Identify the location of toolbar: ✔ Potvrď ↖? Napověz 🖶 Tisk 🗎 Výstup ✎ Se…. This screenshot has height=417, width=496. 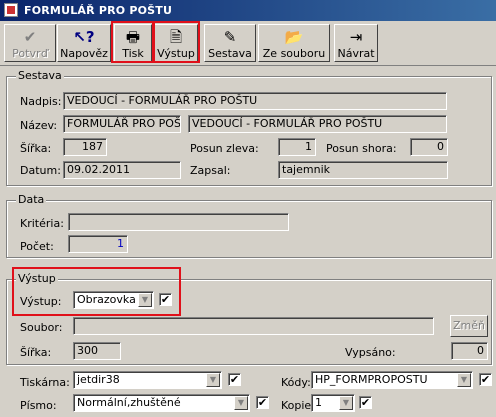
(248, 43).